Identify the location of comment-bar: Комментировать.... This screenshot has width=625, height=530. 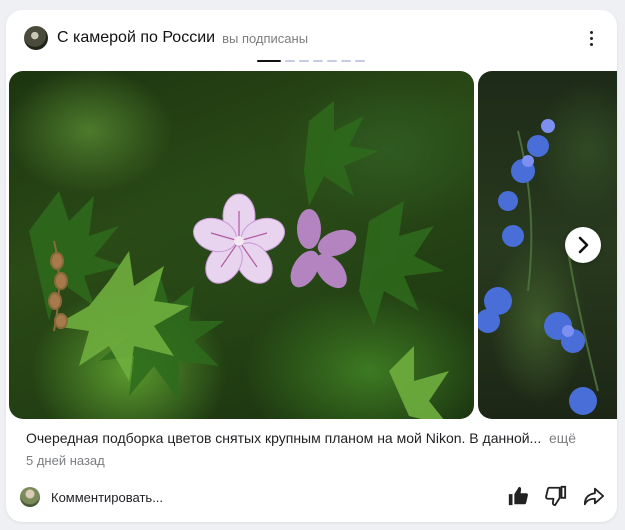
(91, 497).